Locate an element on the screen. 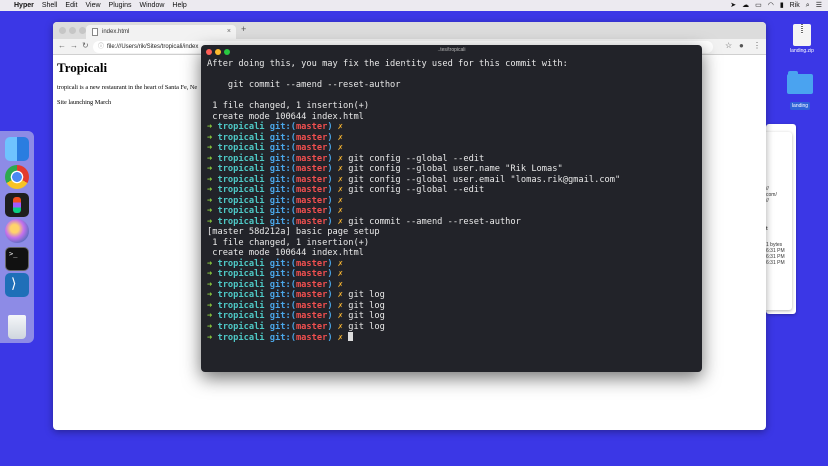 This screenshot has width=828, height=466. zoom-window-button is located at coordinates (82, 30).